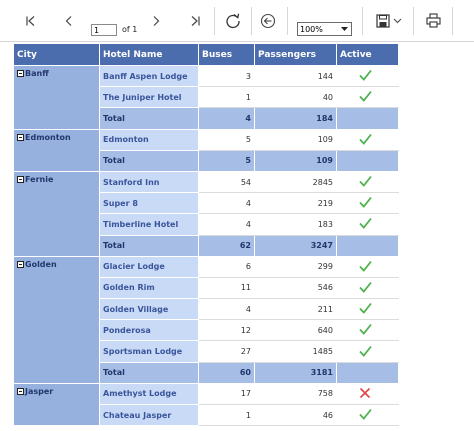  What do you see at coordinates (149, 139) in the screenshot?
I see `hotel-name-cell: Edmonton` at bounding box center [149, 139].